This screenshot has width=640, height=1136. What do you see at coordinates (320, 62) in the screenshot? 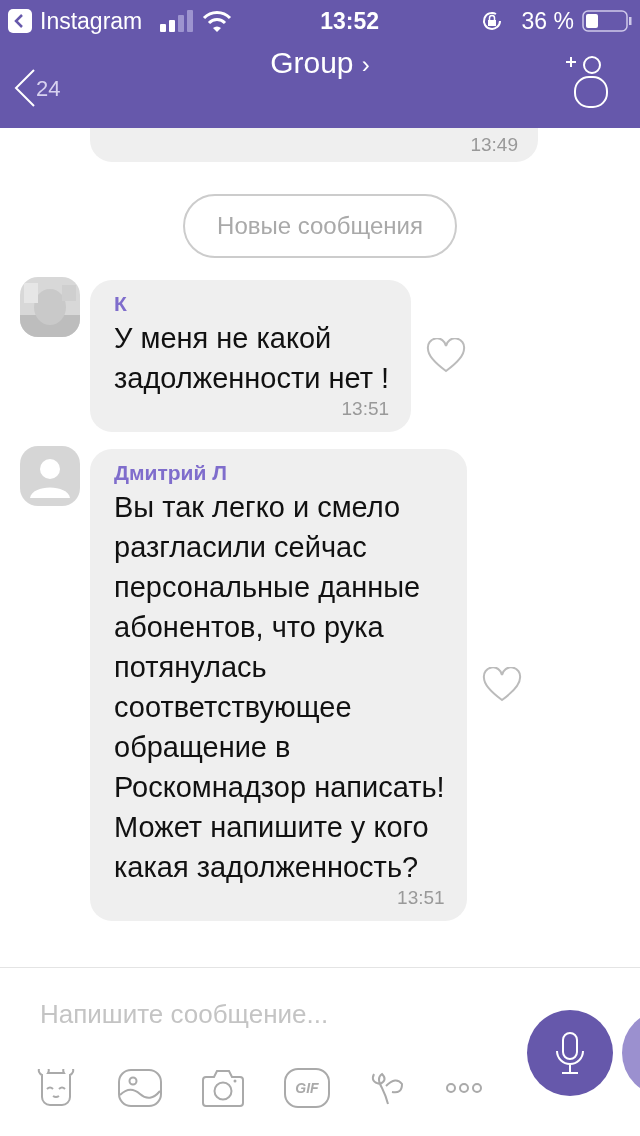
I see `chat-title: Group ›` at bounding box center [320, 62].